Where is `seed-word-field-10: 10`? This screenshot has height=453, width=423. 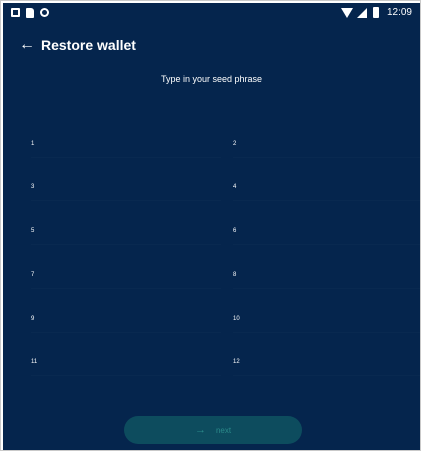 seed-word-field-10: 10 is located at coordinates (326, 320).